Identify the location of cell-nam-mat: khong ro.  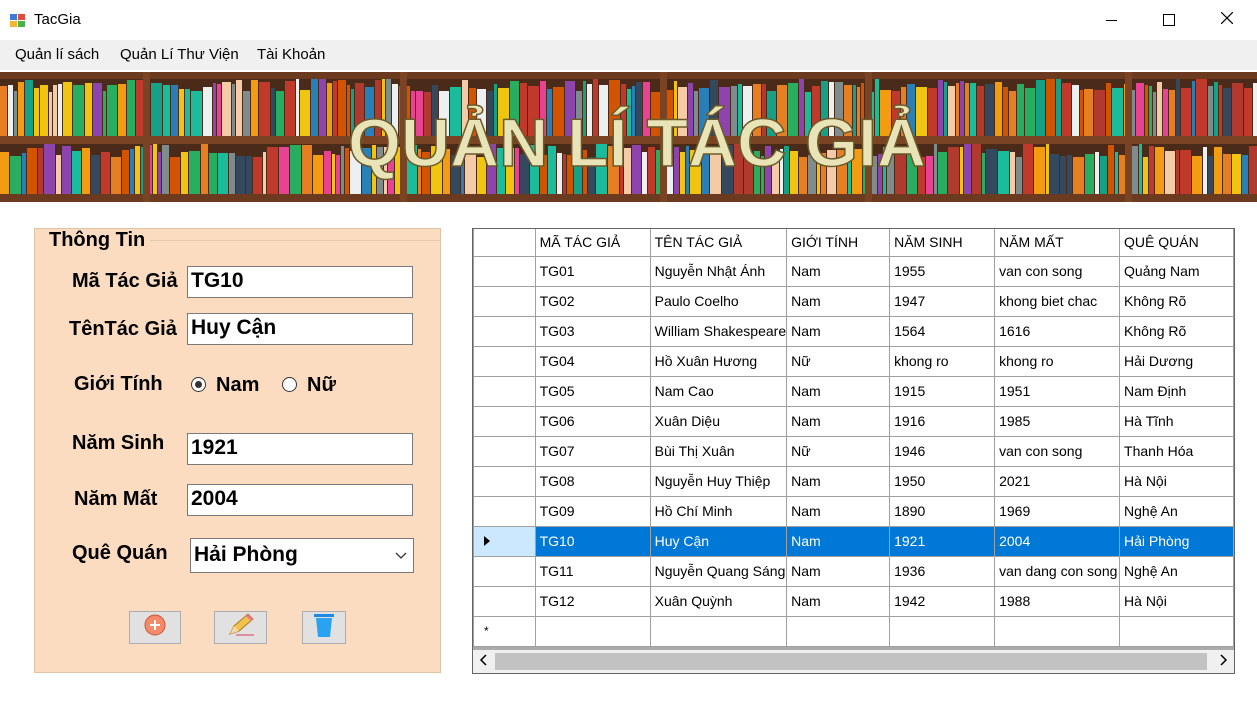
(1057, 361).